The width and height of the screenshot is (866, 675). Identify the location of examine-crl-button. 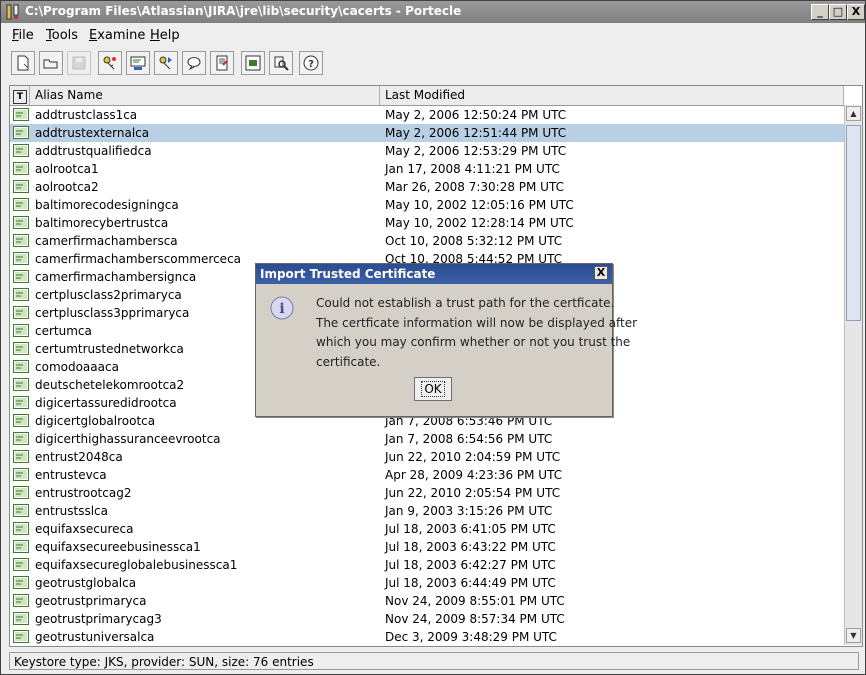
(253, 63).